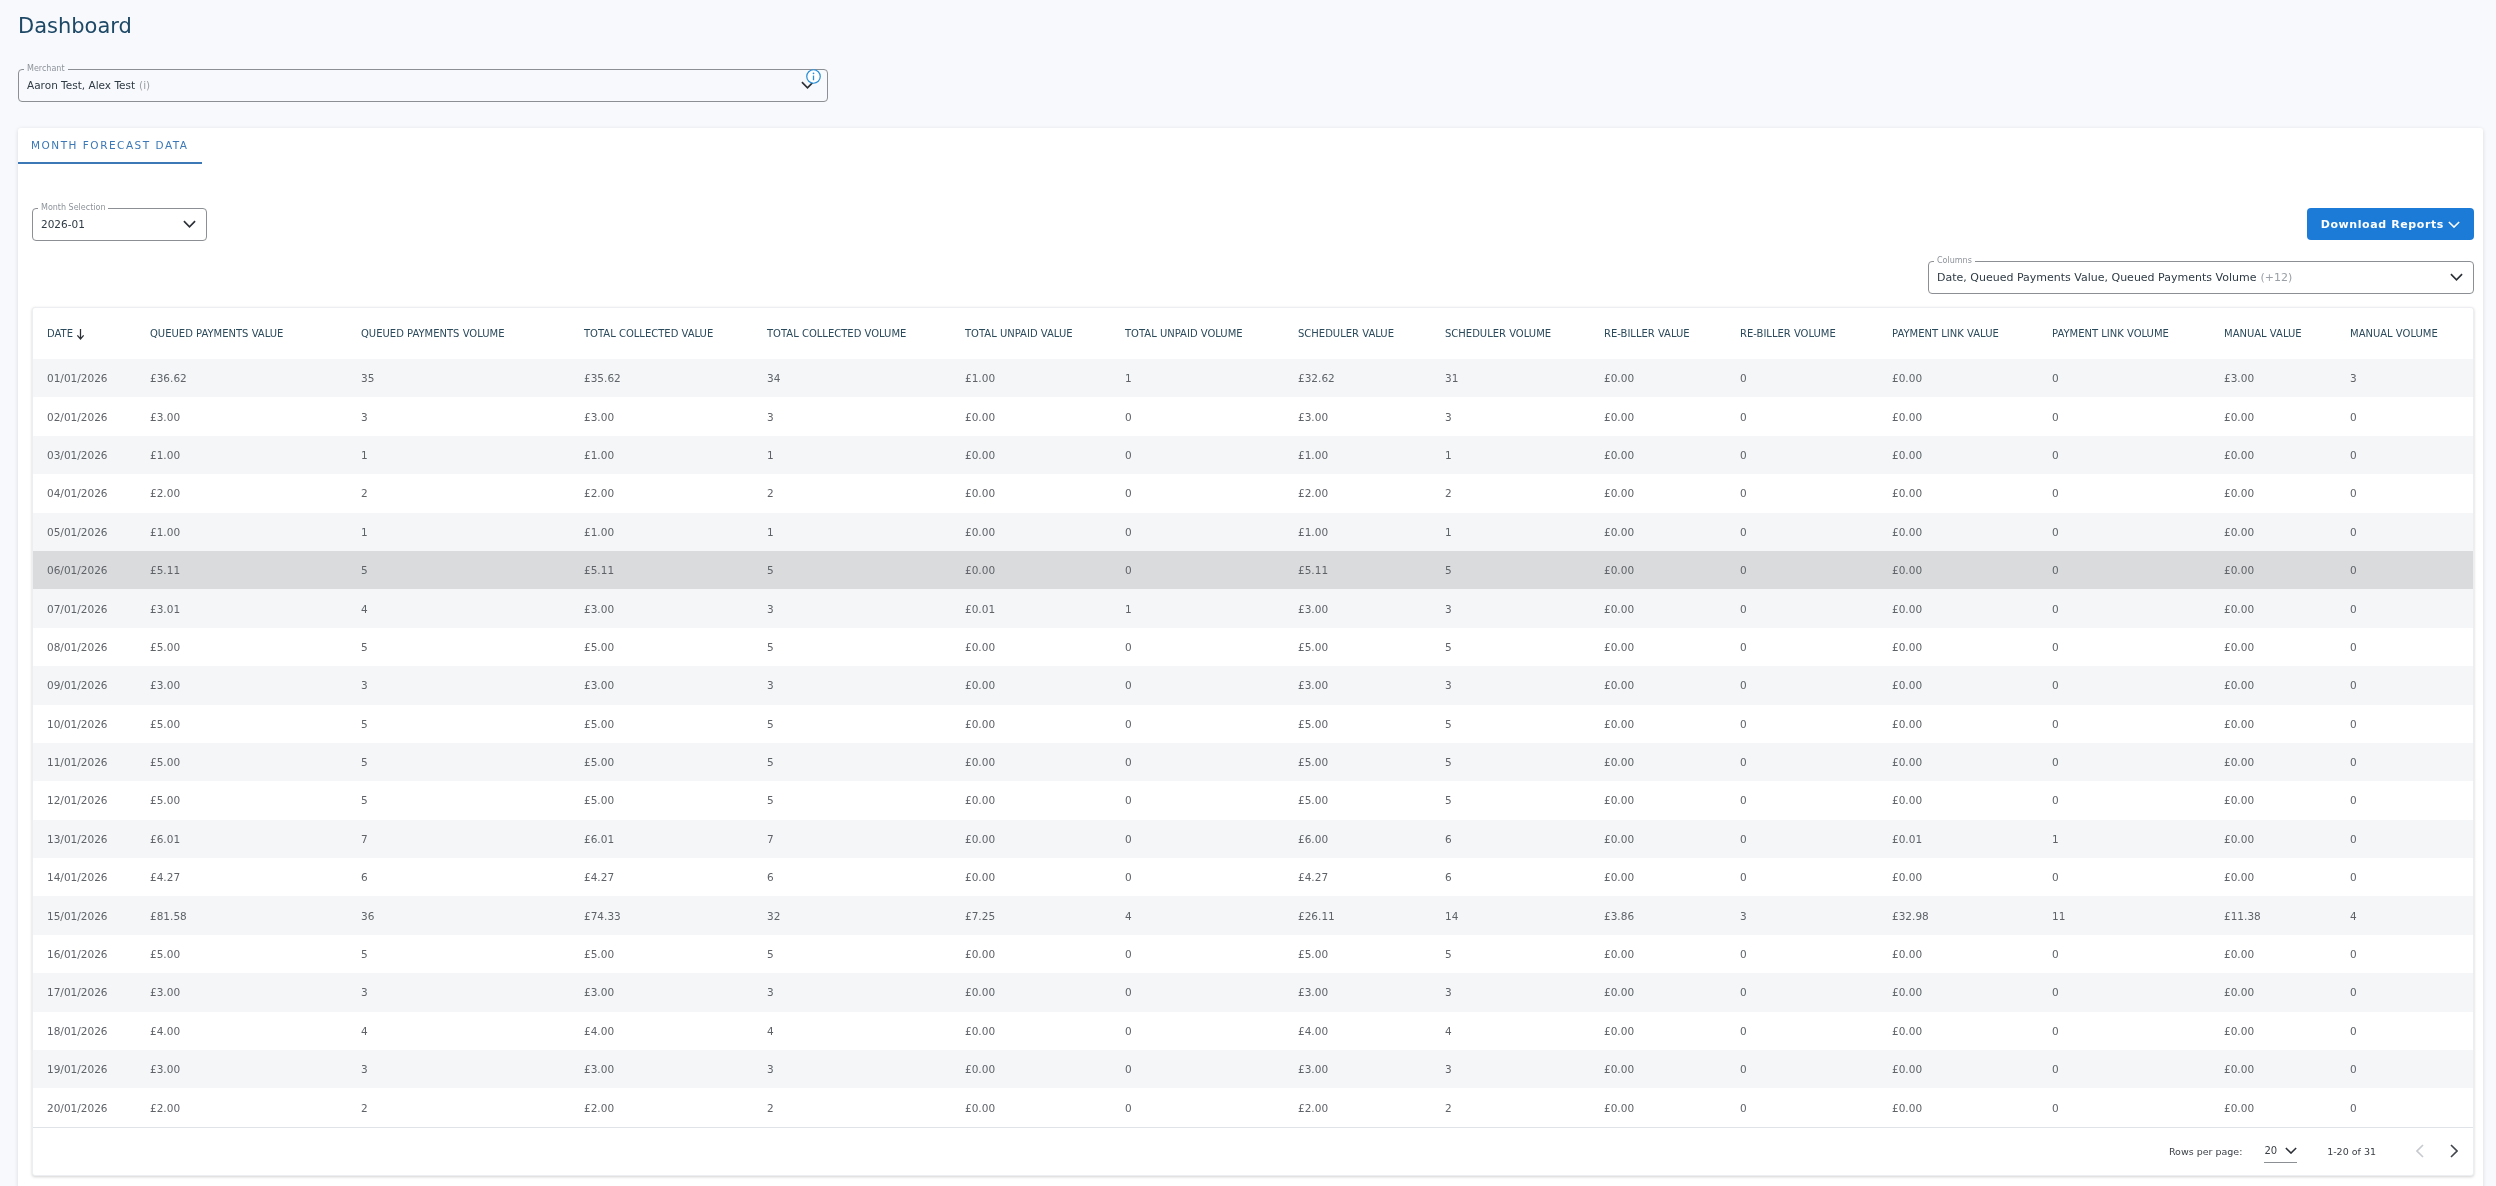 This screenshot has width=2496, height=1186. Describe the element at coordinates (1510, 333) in the screenshot. I see `column-header: SCHEDULER VOLUME` at that location.